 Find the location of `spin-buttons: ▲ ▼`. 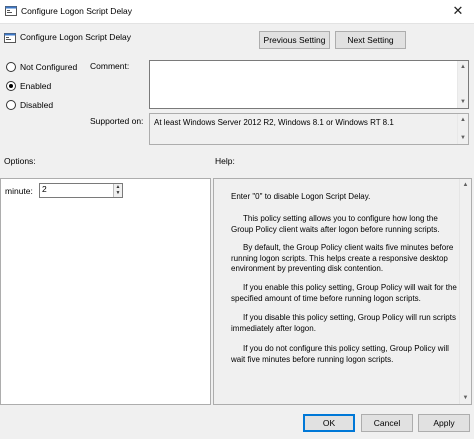

spin-buttons: ▲ ▼ is located at coordinates (117, 190).